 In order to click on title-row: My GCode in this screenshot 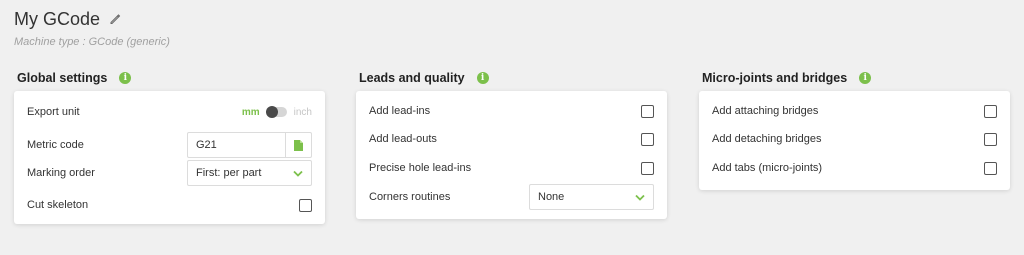, I will do `click(92, 19)`.